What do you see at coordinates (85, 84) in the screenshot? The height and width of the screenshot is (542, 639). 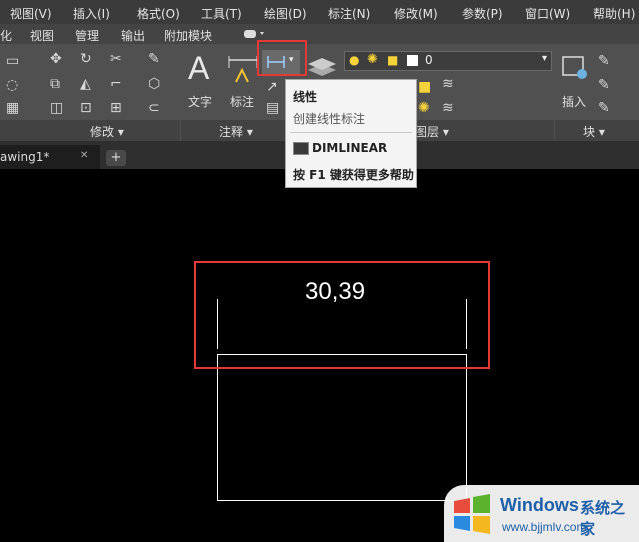 I see `mirror-icon: ◭` at bounding box center [85, 84].